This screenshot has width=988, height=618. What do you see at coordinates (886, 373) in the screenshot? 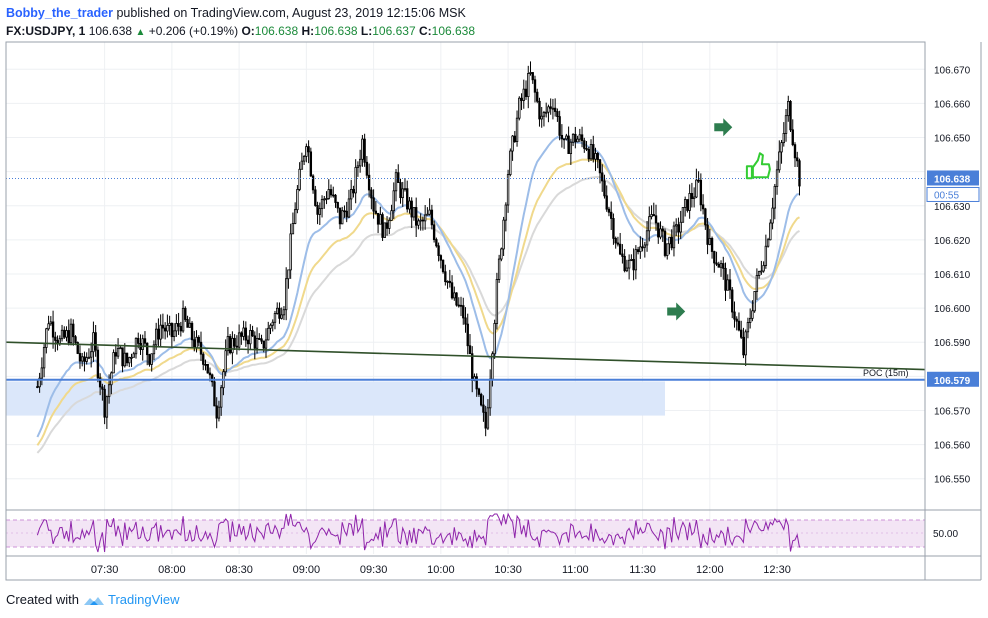
I see `poc-name-label: POC (15m)` at bounding box center [886, 373].